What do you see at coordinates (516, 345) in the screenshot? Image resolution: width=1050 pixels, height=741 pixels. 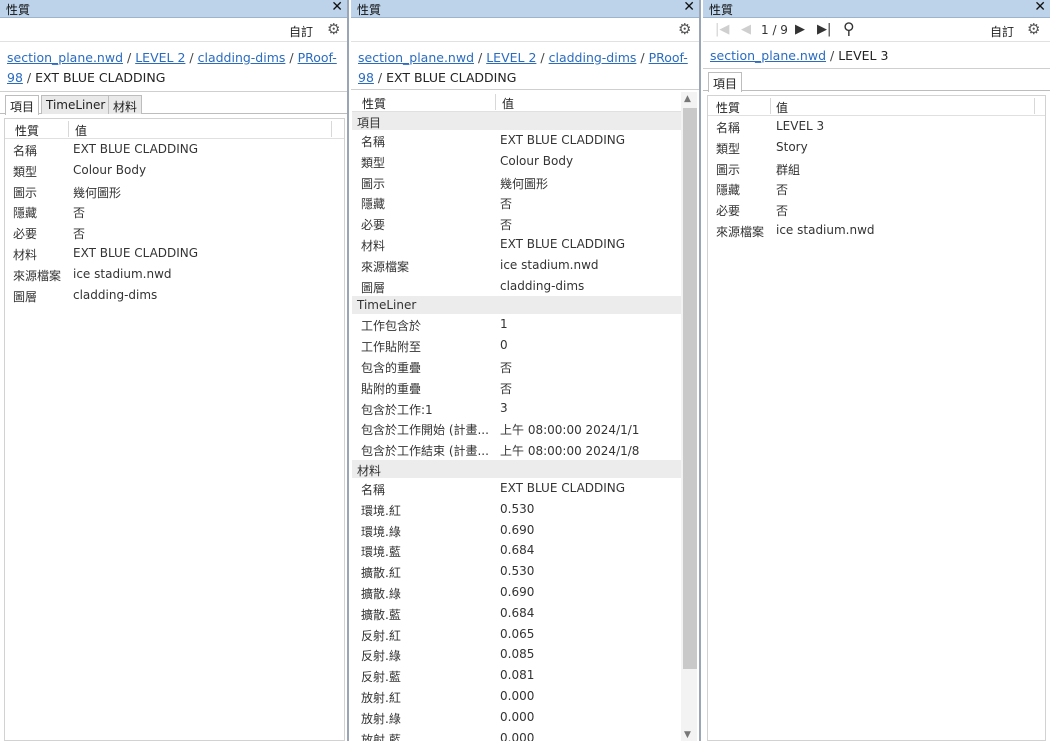 I see `property-row: 工作貼附至 0` at bounding box center [516, 345].